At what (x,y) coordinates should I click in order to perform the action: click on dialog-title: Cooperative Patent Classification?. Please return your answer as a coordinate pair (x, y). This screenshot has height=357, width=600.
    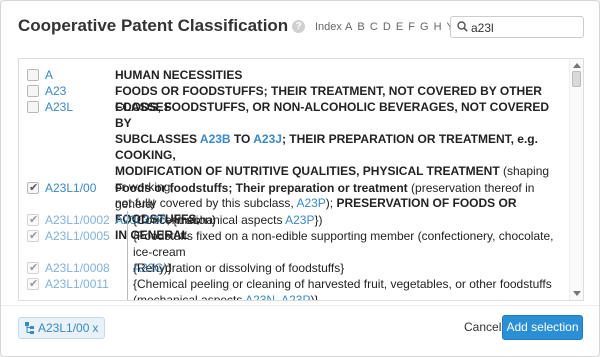
    Looking at the image, I should click on (162, 26).